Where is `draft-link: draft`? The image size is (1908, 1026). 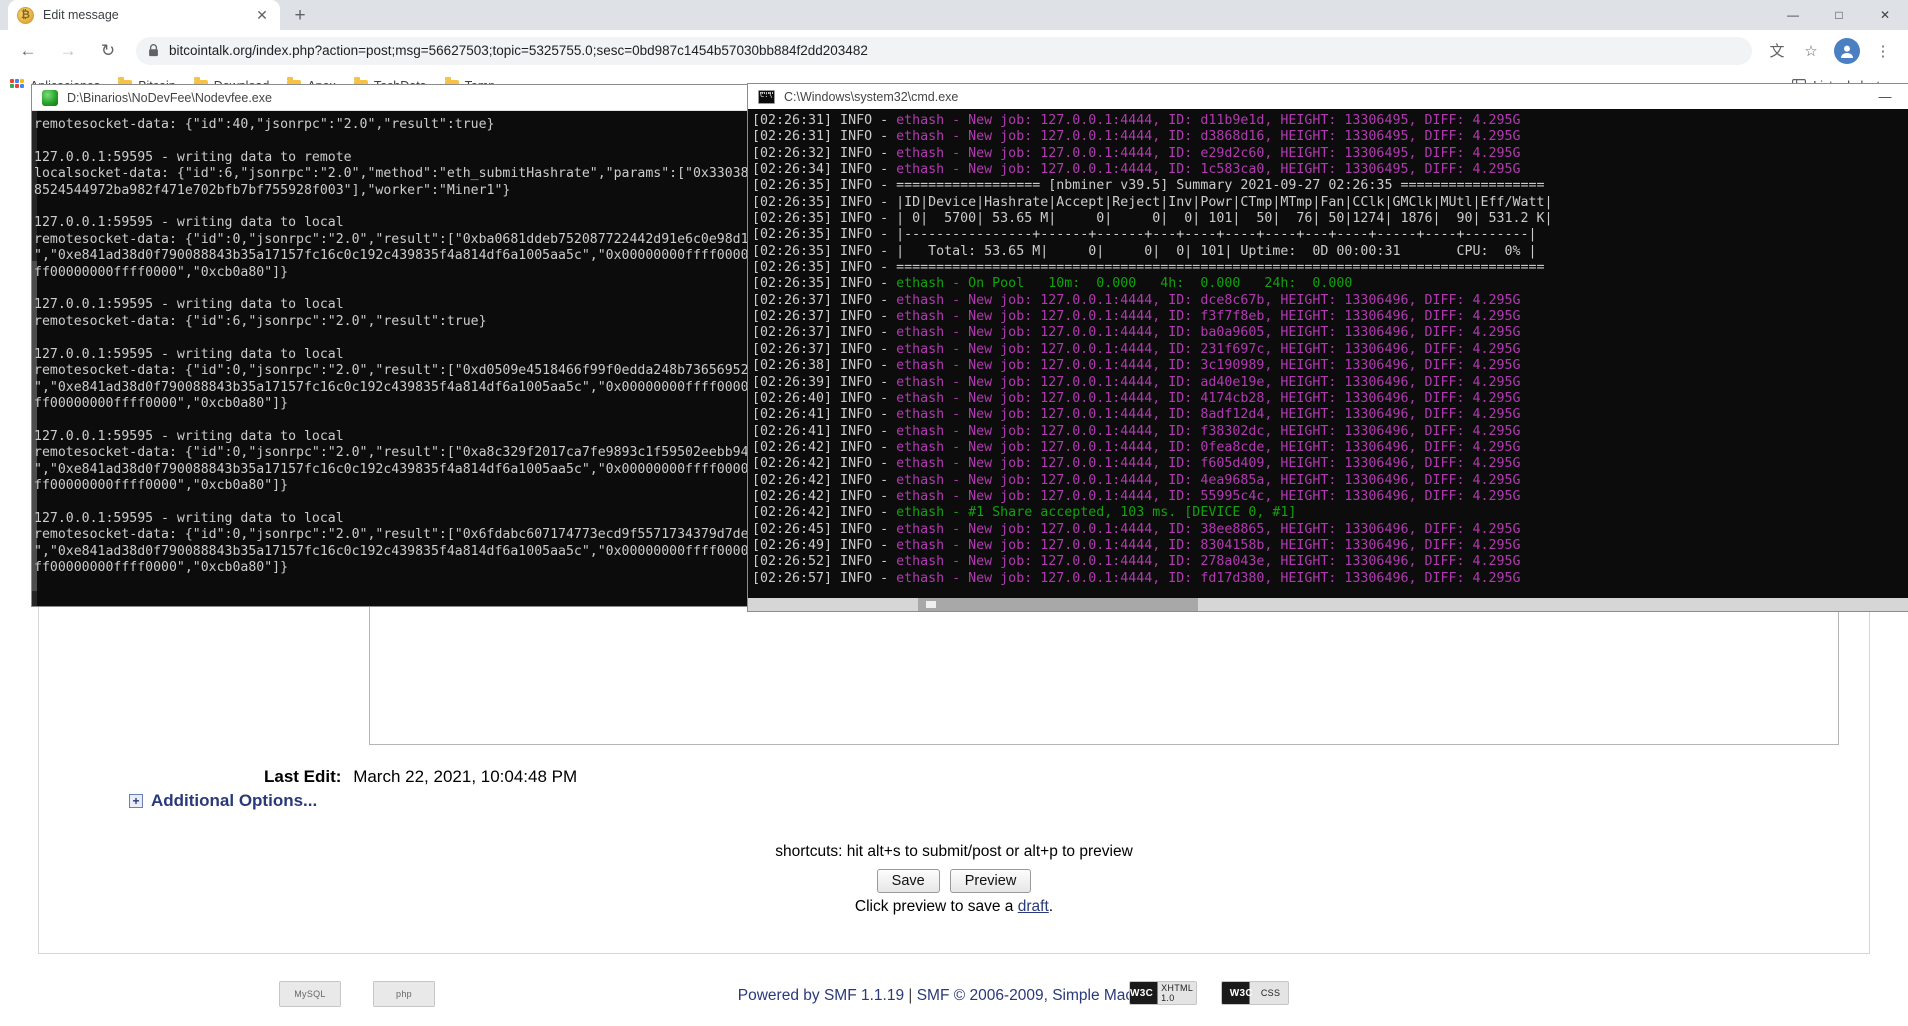
draft-link: draft is located at coordinates (1033, 906).